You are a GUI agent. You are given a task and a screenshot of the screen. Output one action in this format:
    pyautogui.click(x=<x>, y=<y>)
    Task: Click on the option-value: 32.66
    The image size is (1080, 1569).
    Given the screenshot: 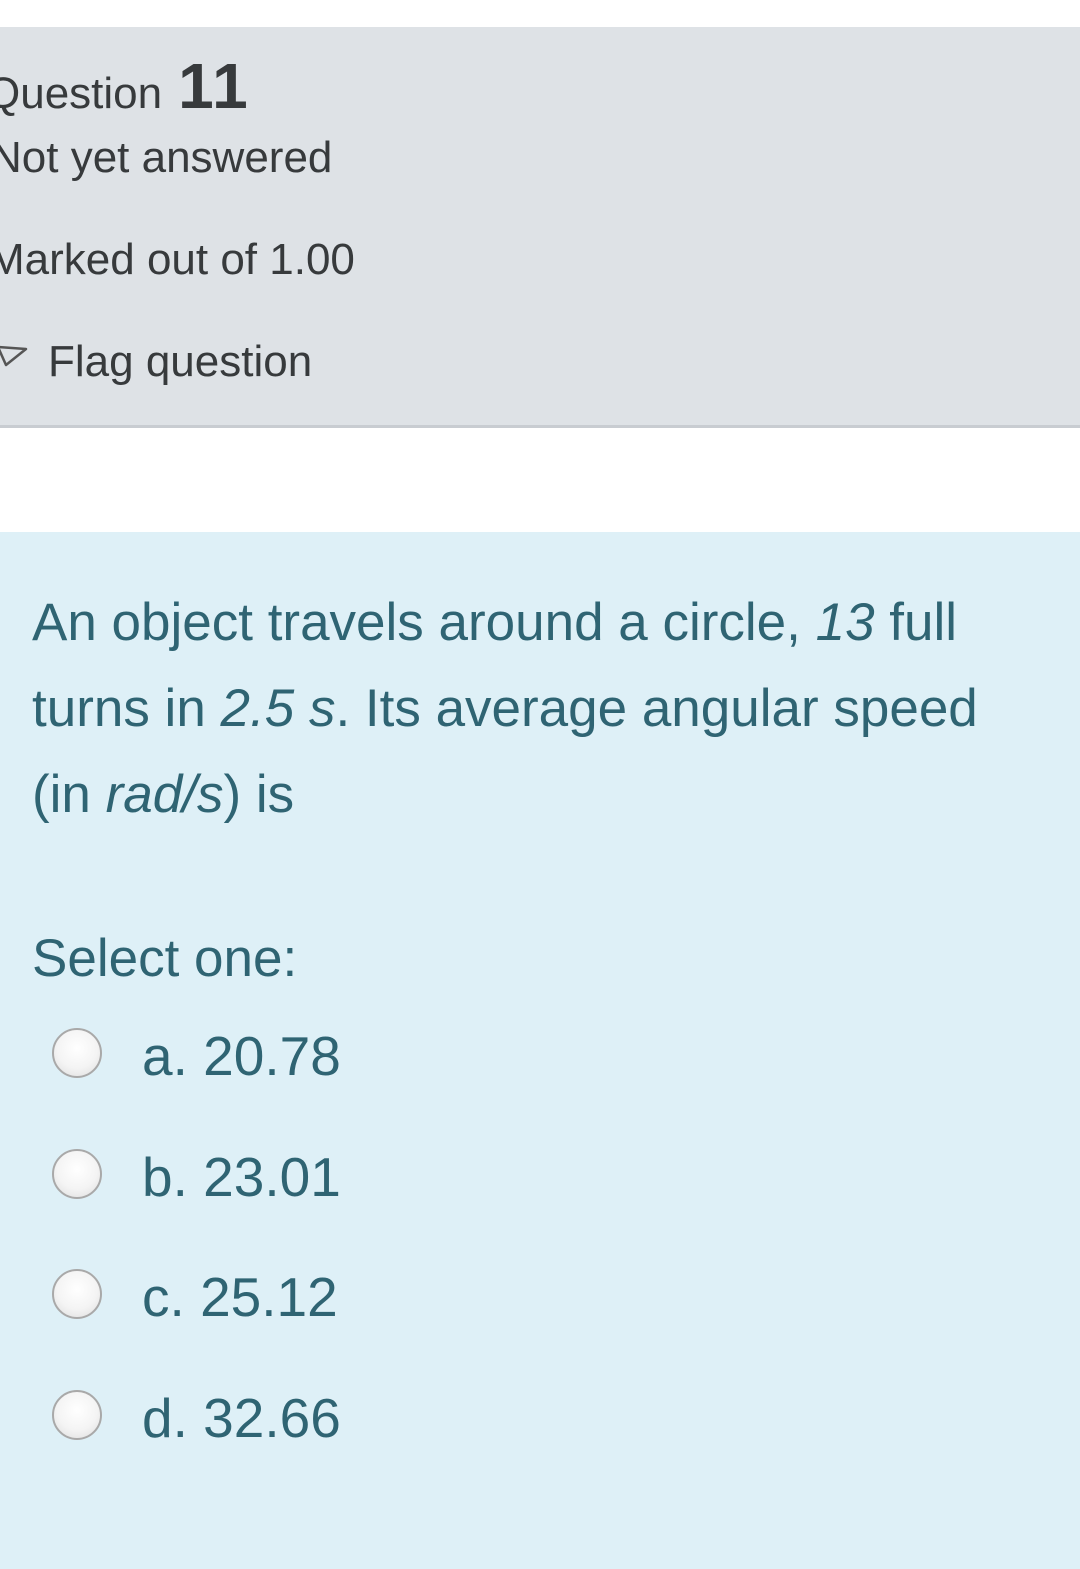 What is the action you would take?
    pyautogui.click(x=272, y=1418)
    